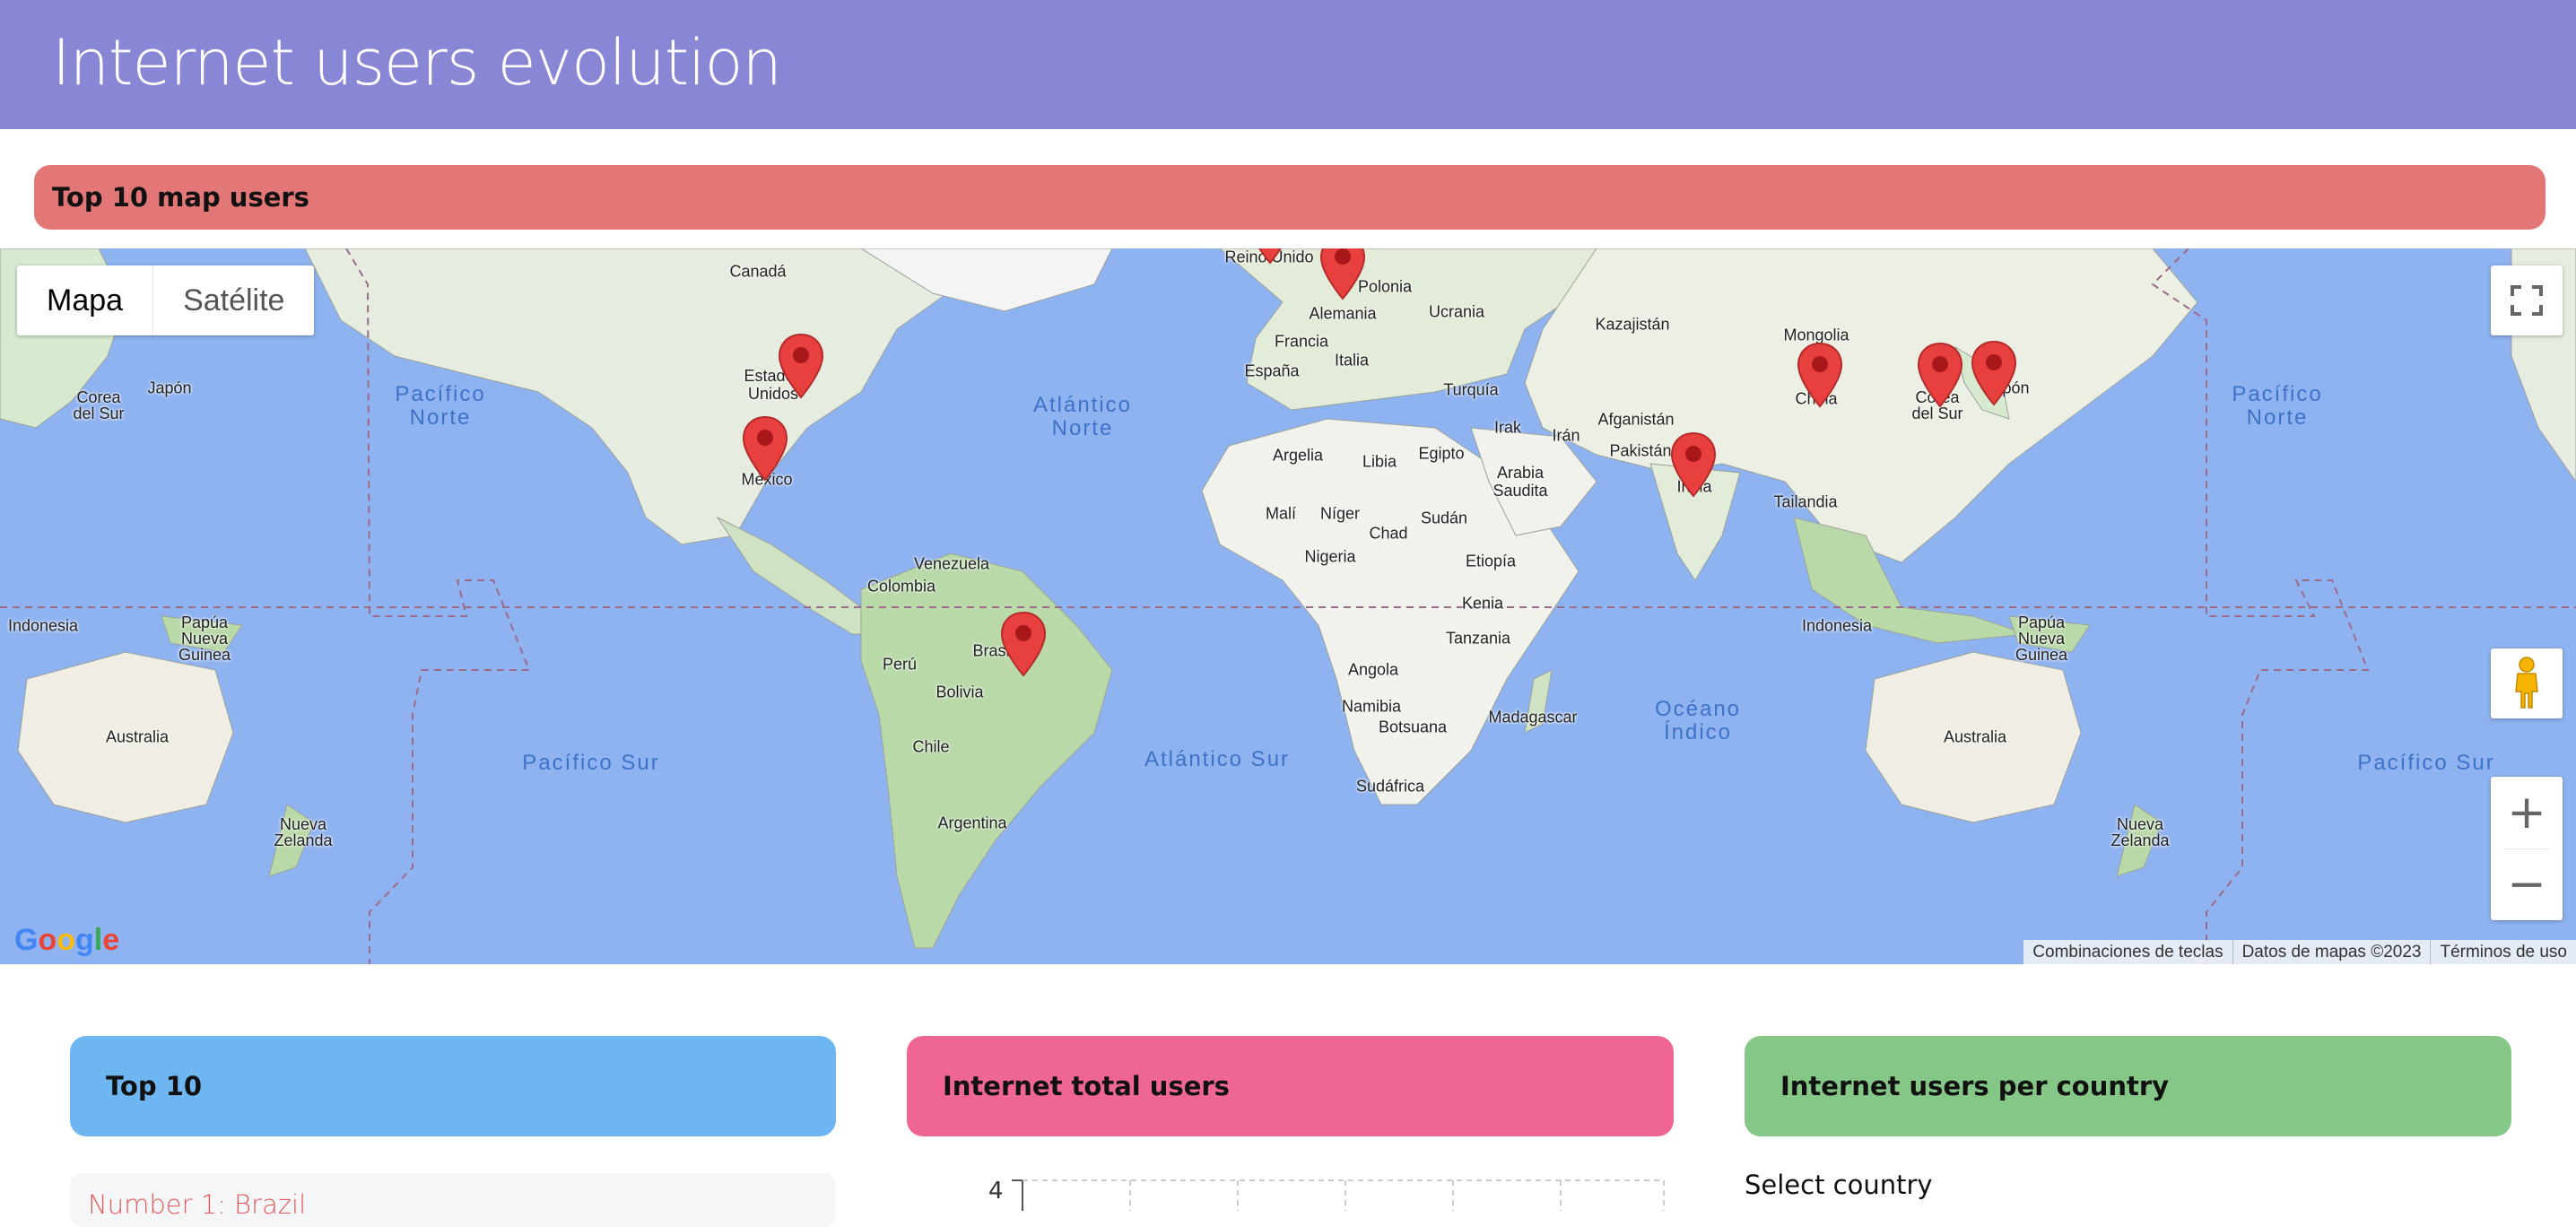  What do you see at coordinates (951, 563) in the screenshot?
I see `map-country-label: Venezuela` at bounding box center [951, 563].